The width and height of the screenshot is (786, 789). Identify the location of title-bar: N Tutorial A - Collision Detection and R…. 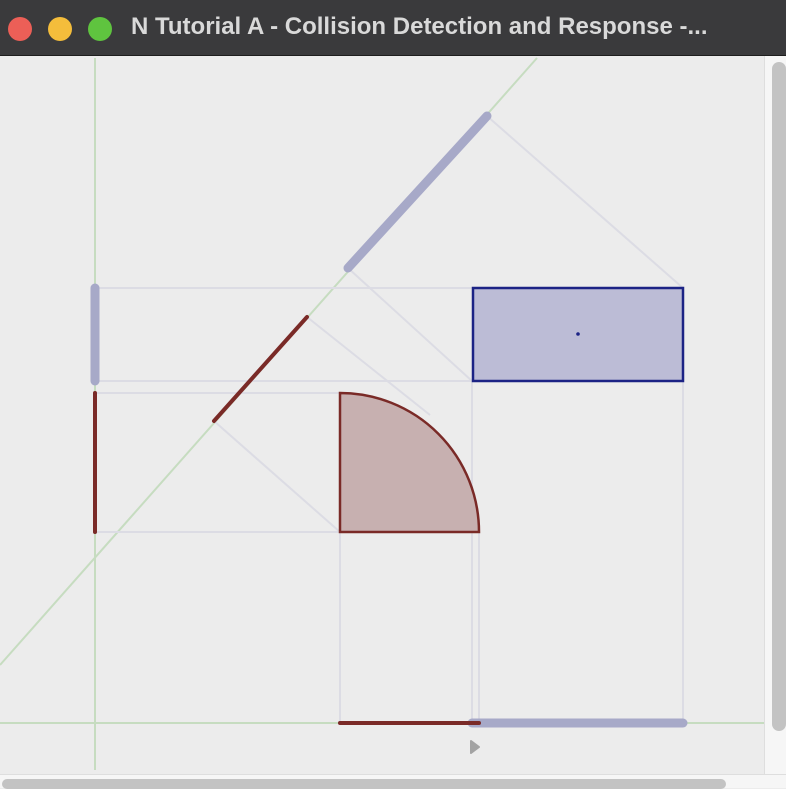
(393, 28).